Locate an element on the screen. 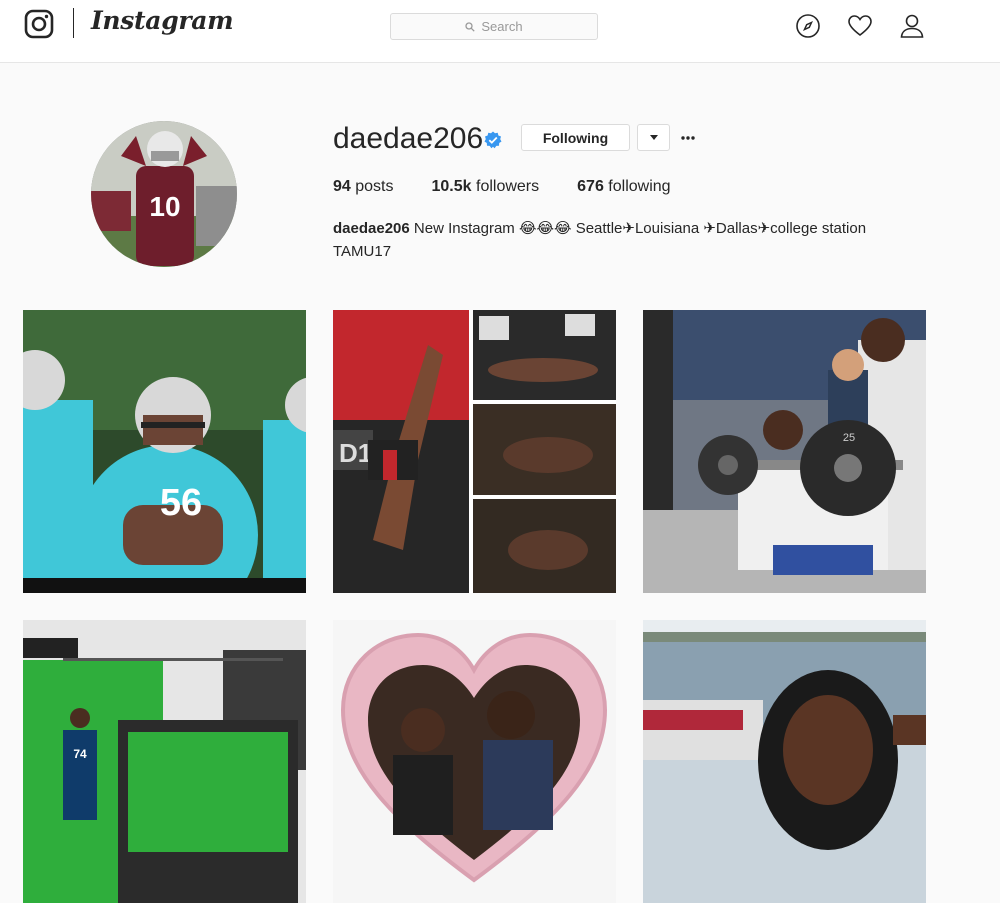 The height and width of the screenshot is (903, 1000). post-image: 56 is located at coordinates (164, 451).